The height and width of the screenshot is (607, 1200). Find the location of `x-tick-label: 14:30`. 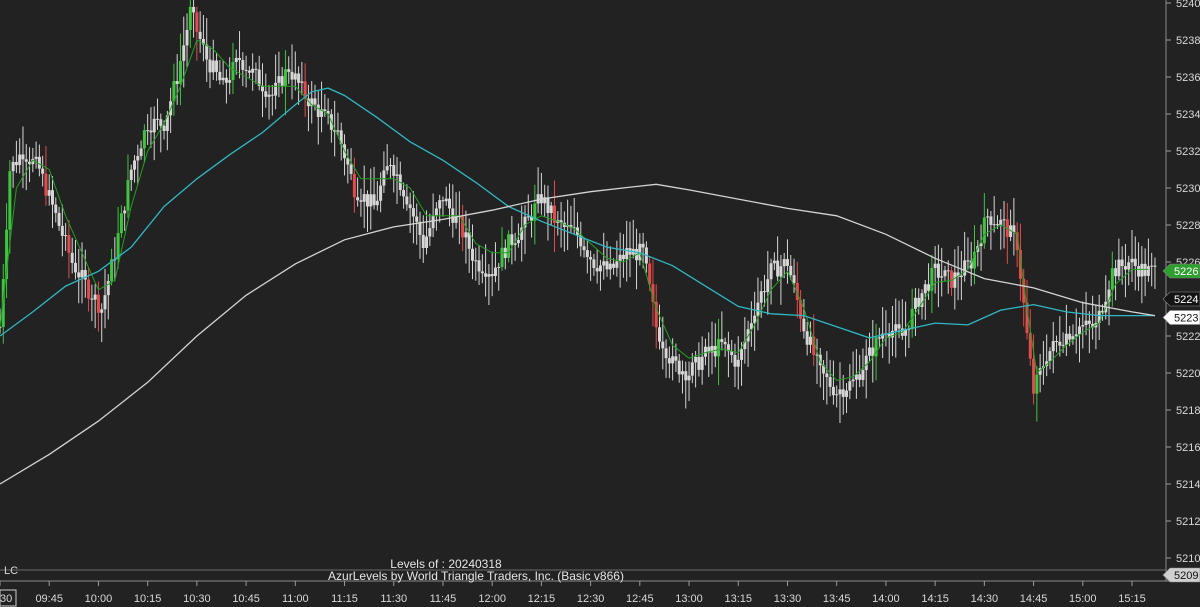

x-tick-label: 14:30 is located at coordinates (985, 599).